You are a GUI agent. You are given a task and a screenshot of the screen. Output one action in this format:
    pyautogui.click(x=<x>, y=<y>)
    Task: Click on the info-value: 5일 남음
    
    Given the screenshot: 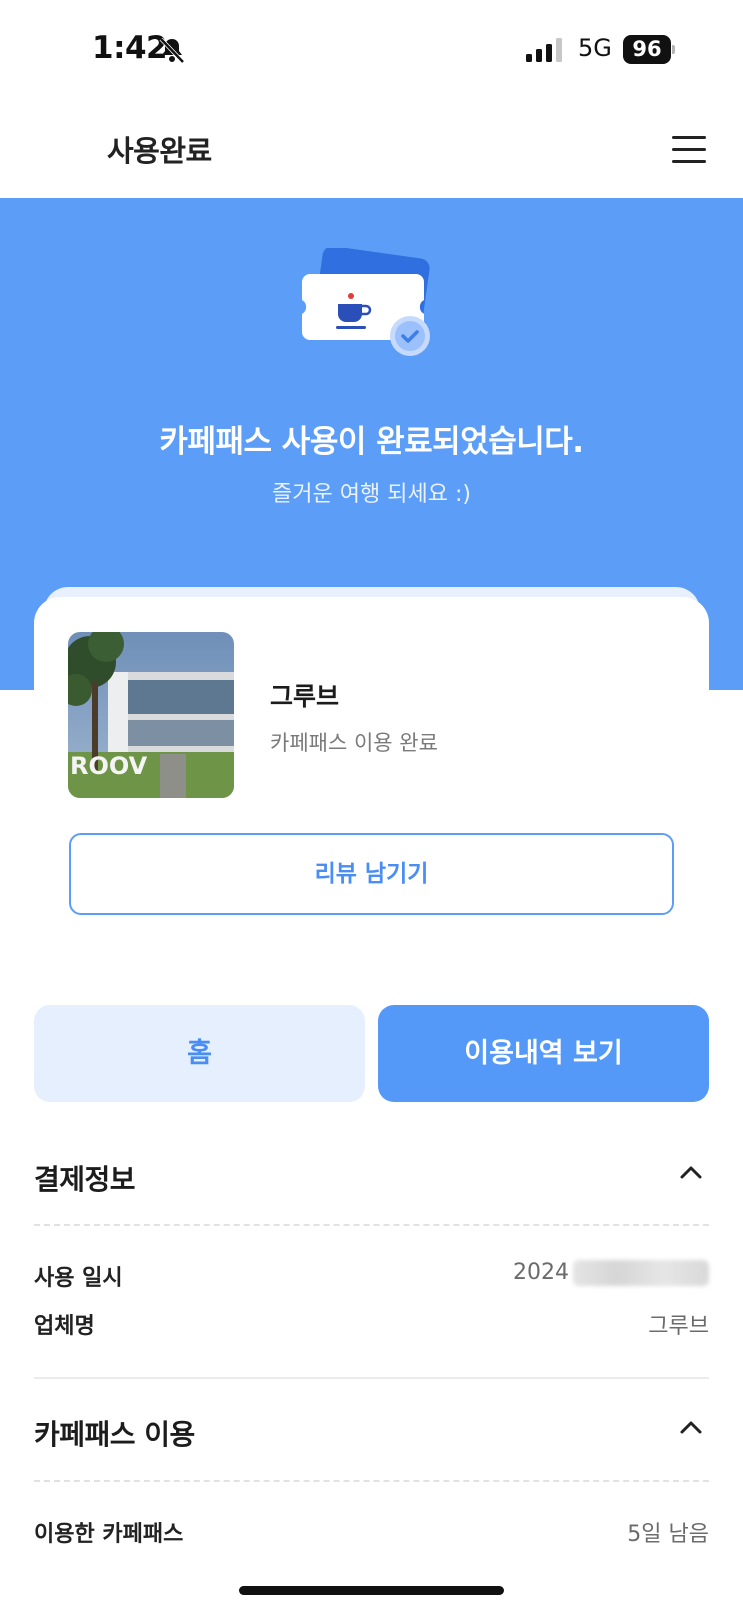 What is the action you would take?
    pyautogui.click(x=668, y=1534)
    